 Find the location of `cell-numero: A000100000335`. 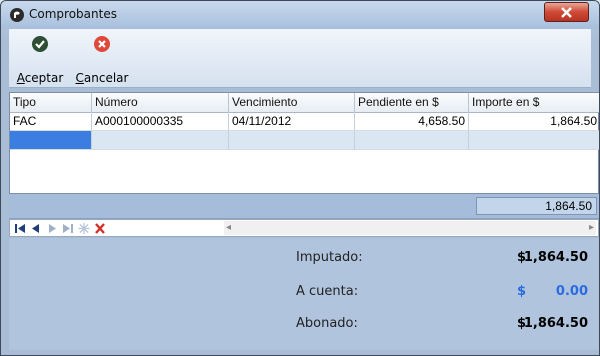

cell-numero: A000100000335 is located at coordinates (160, 121).